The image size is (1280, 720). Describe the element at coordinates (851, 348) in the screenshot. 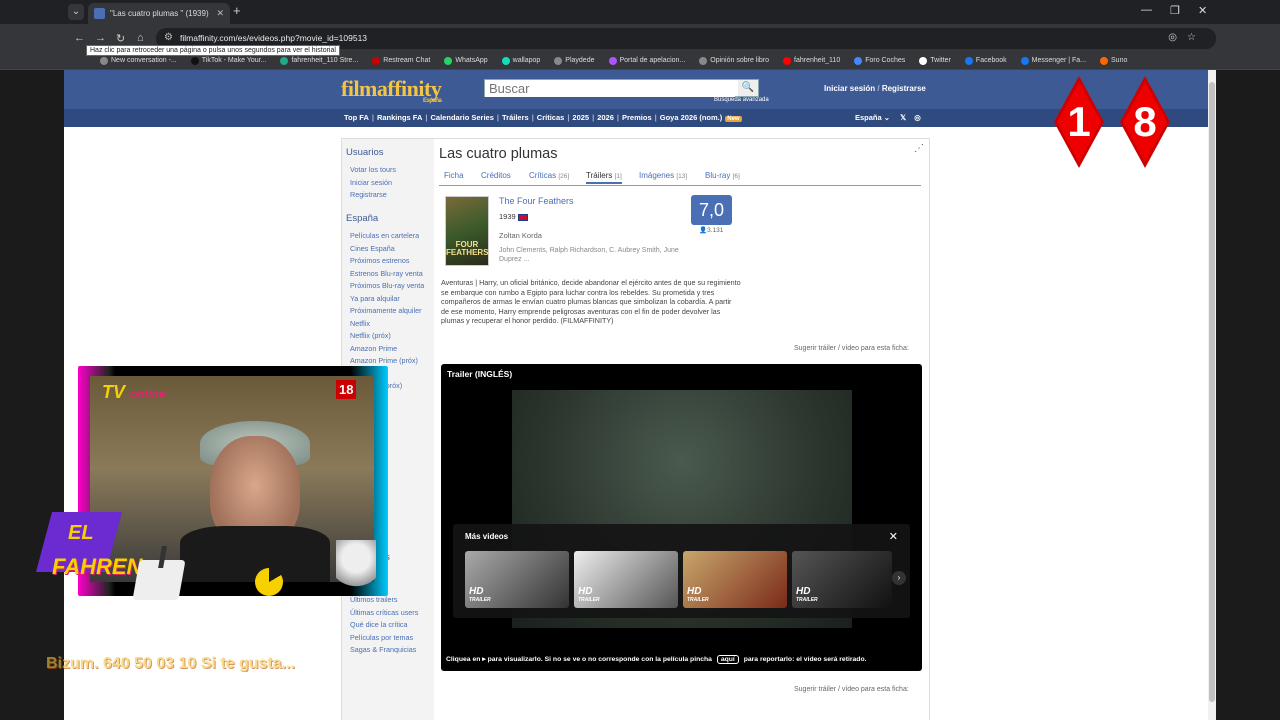

I see `suggest-trailer-link: Sugerir tráiler / vídeo para esta ficha:` at that location.